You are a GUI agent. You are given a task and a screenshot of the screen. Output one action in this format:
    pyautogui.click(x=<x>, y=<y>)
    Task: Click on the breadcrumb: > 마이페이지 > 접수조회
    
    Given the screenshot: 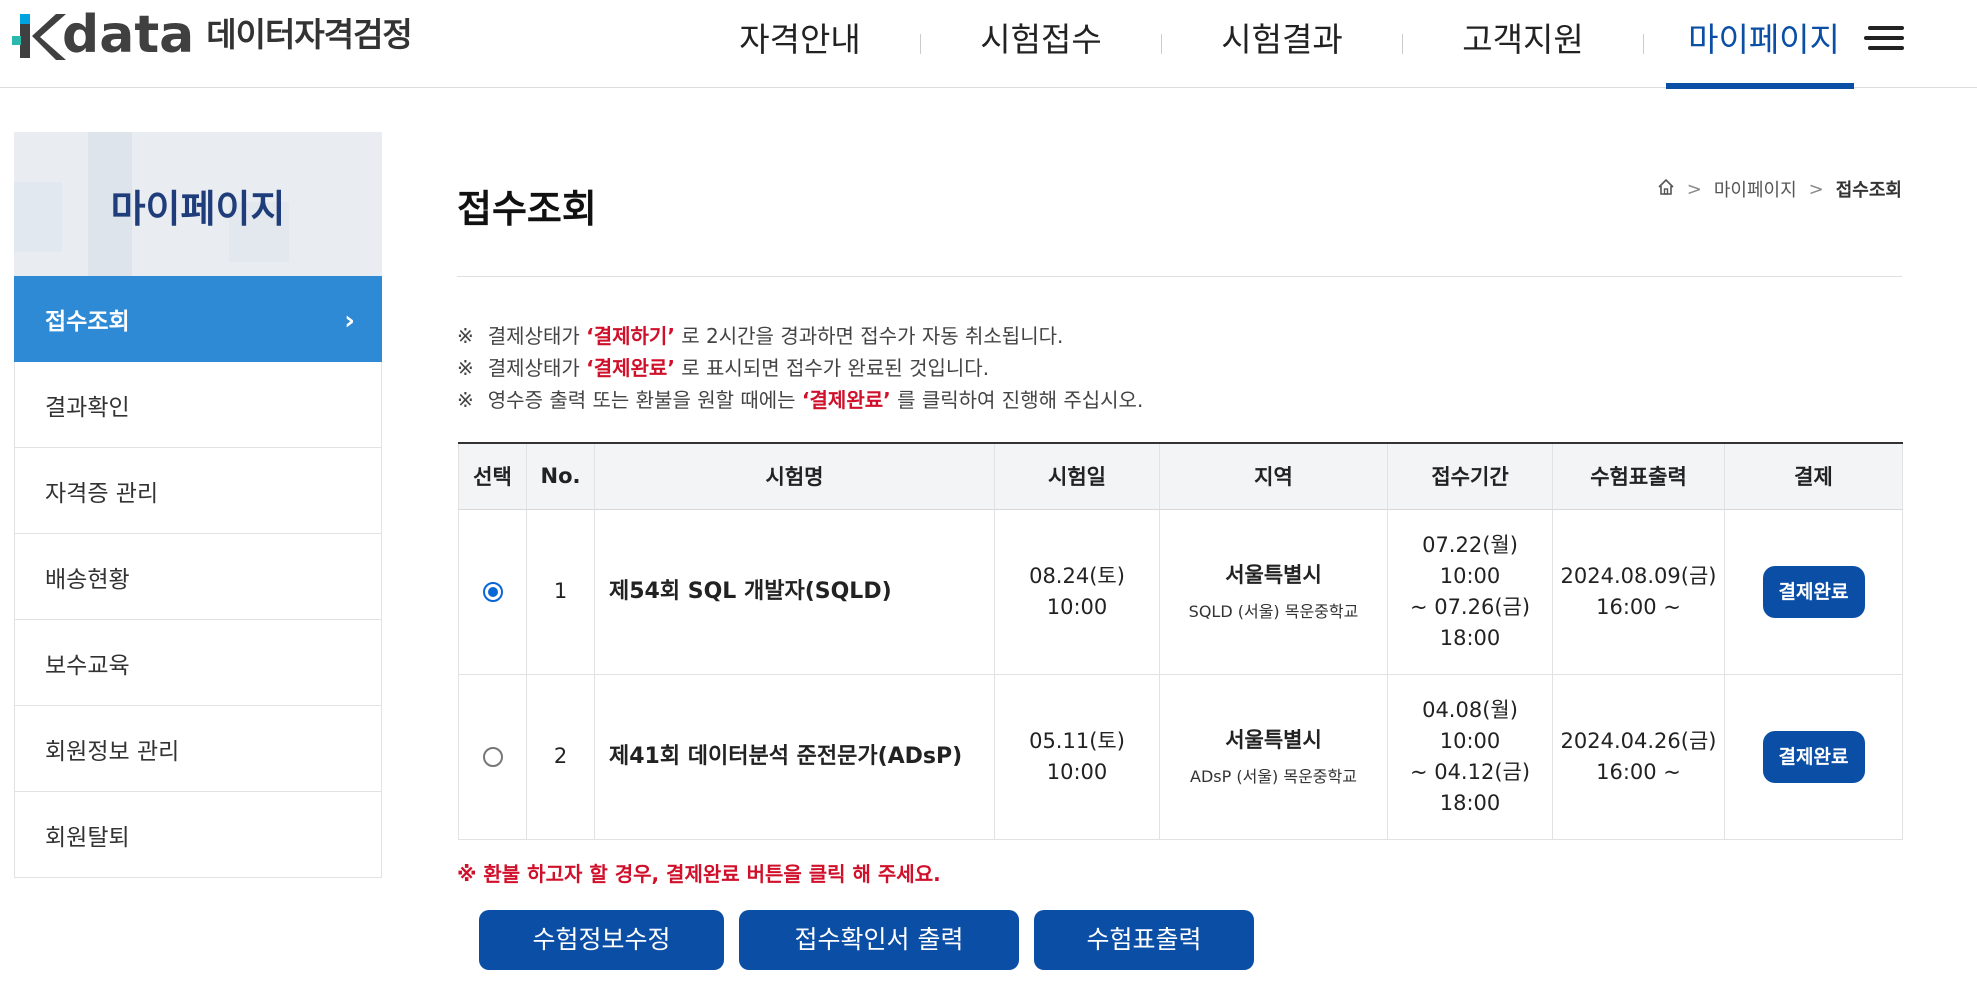 What is the action you would take?
    pyautogui.click(x=1779, y=189)
    